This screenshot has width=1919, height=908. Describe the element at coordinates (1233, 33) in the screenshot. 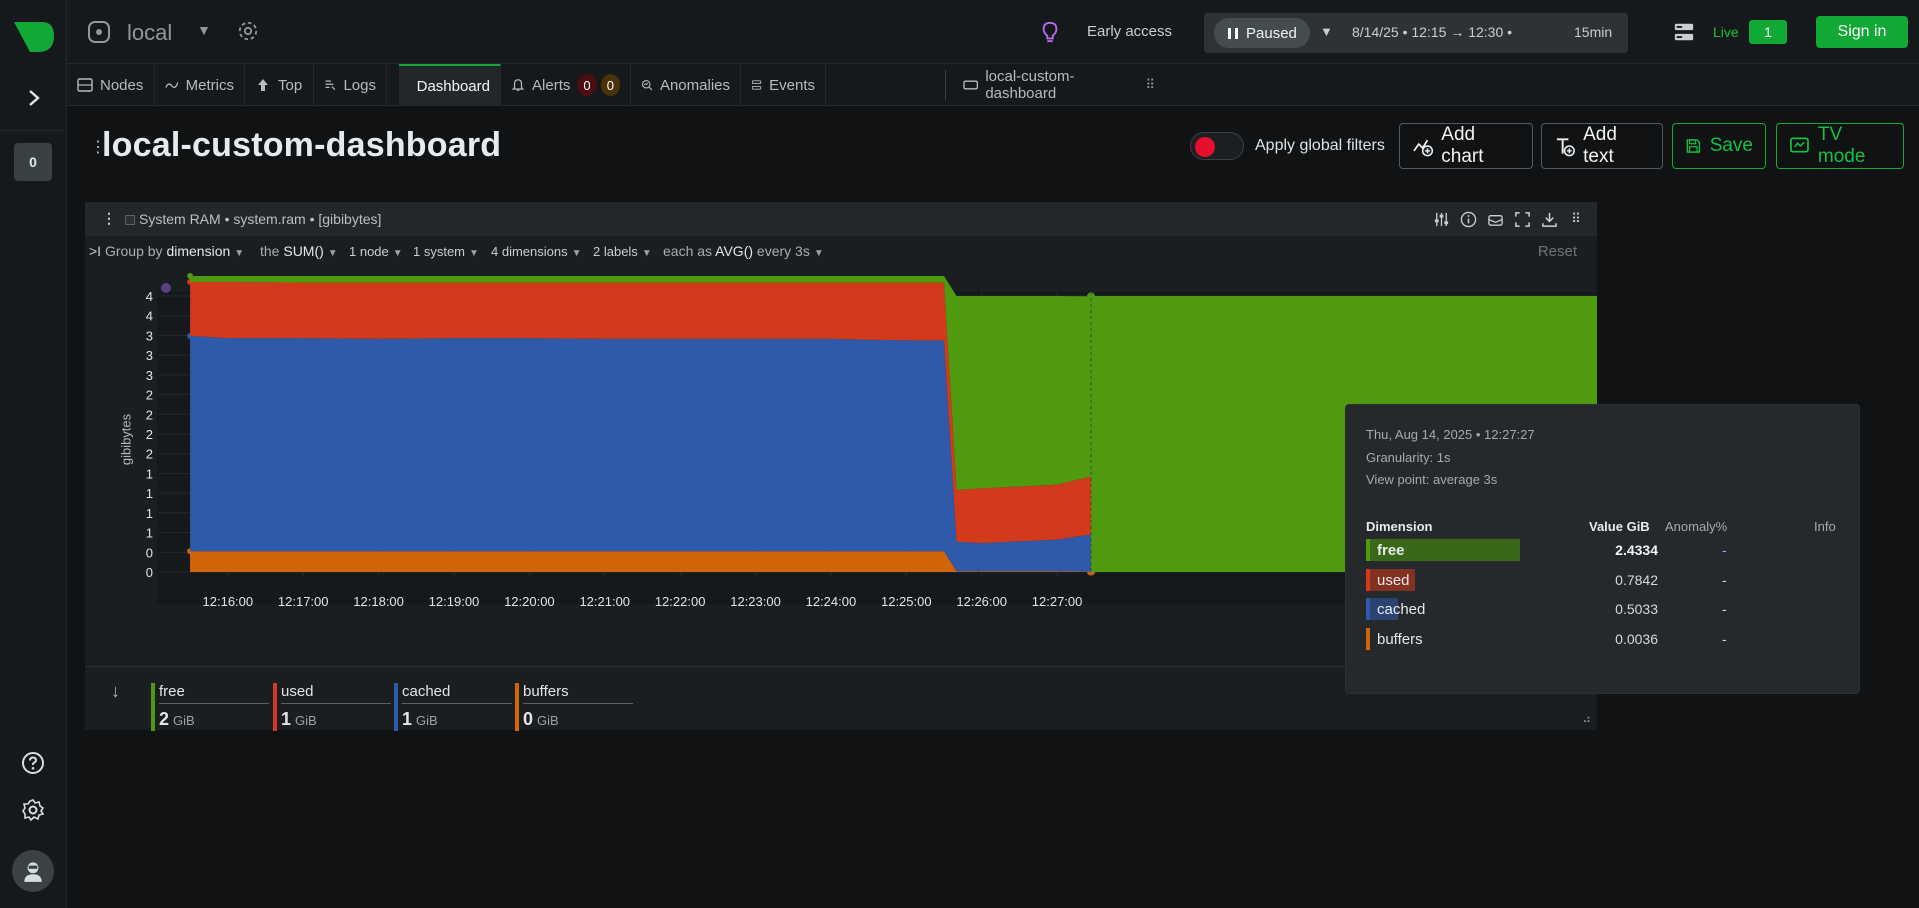

I see `pause-icon` at that location.